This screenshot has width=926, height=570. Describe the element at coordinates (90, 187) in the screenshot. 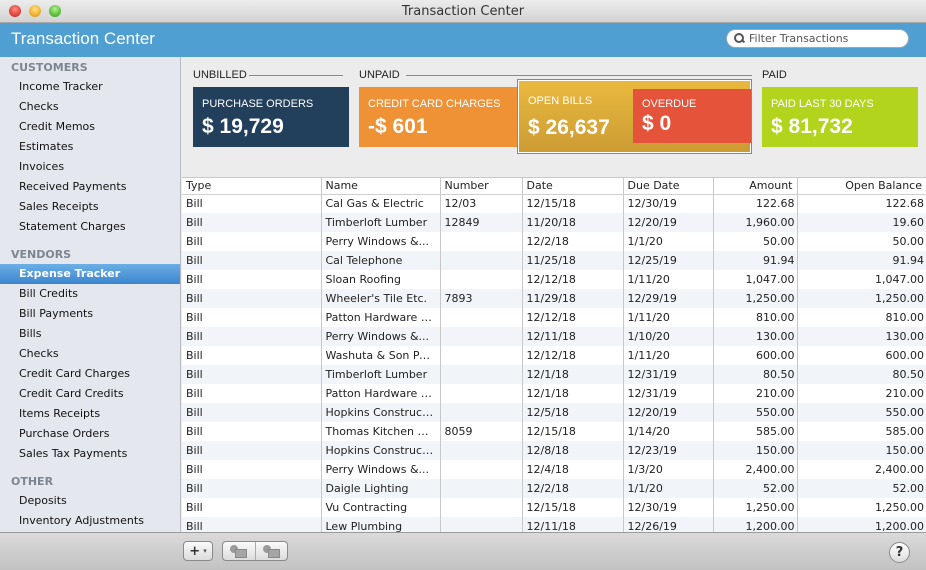

I see `sidebar-item-received-payments: Received Payments` at that location.